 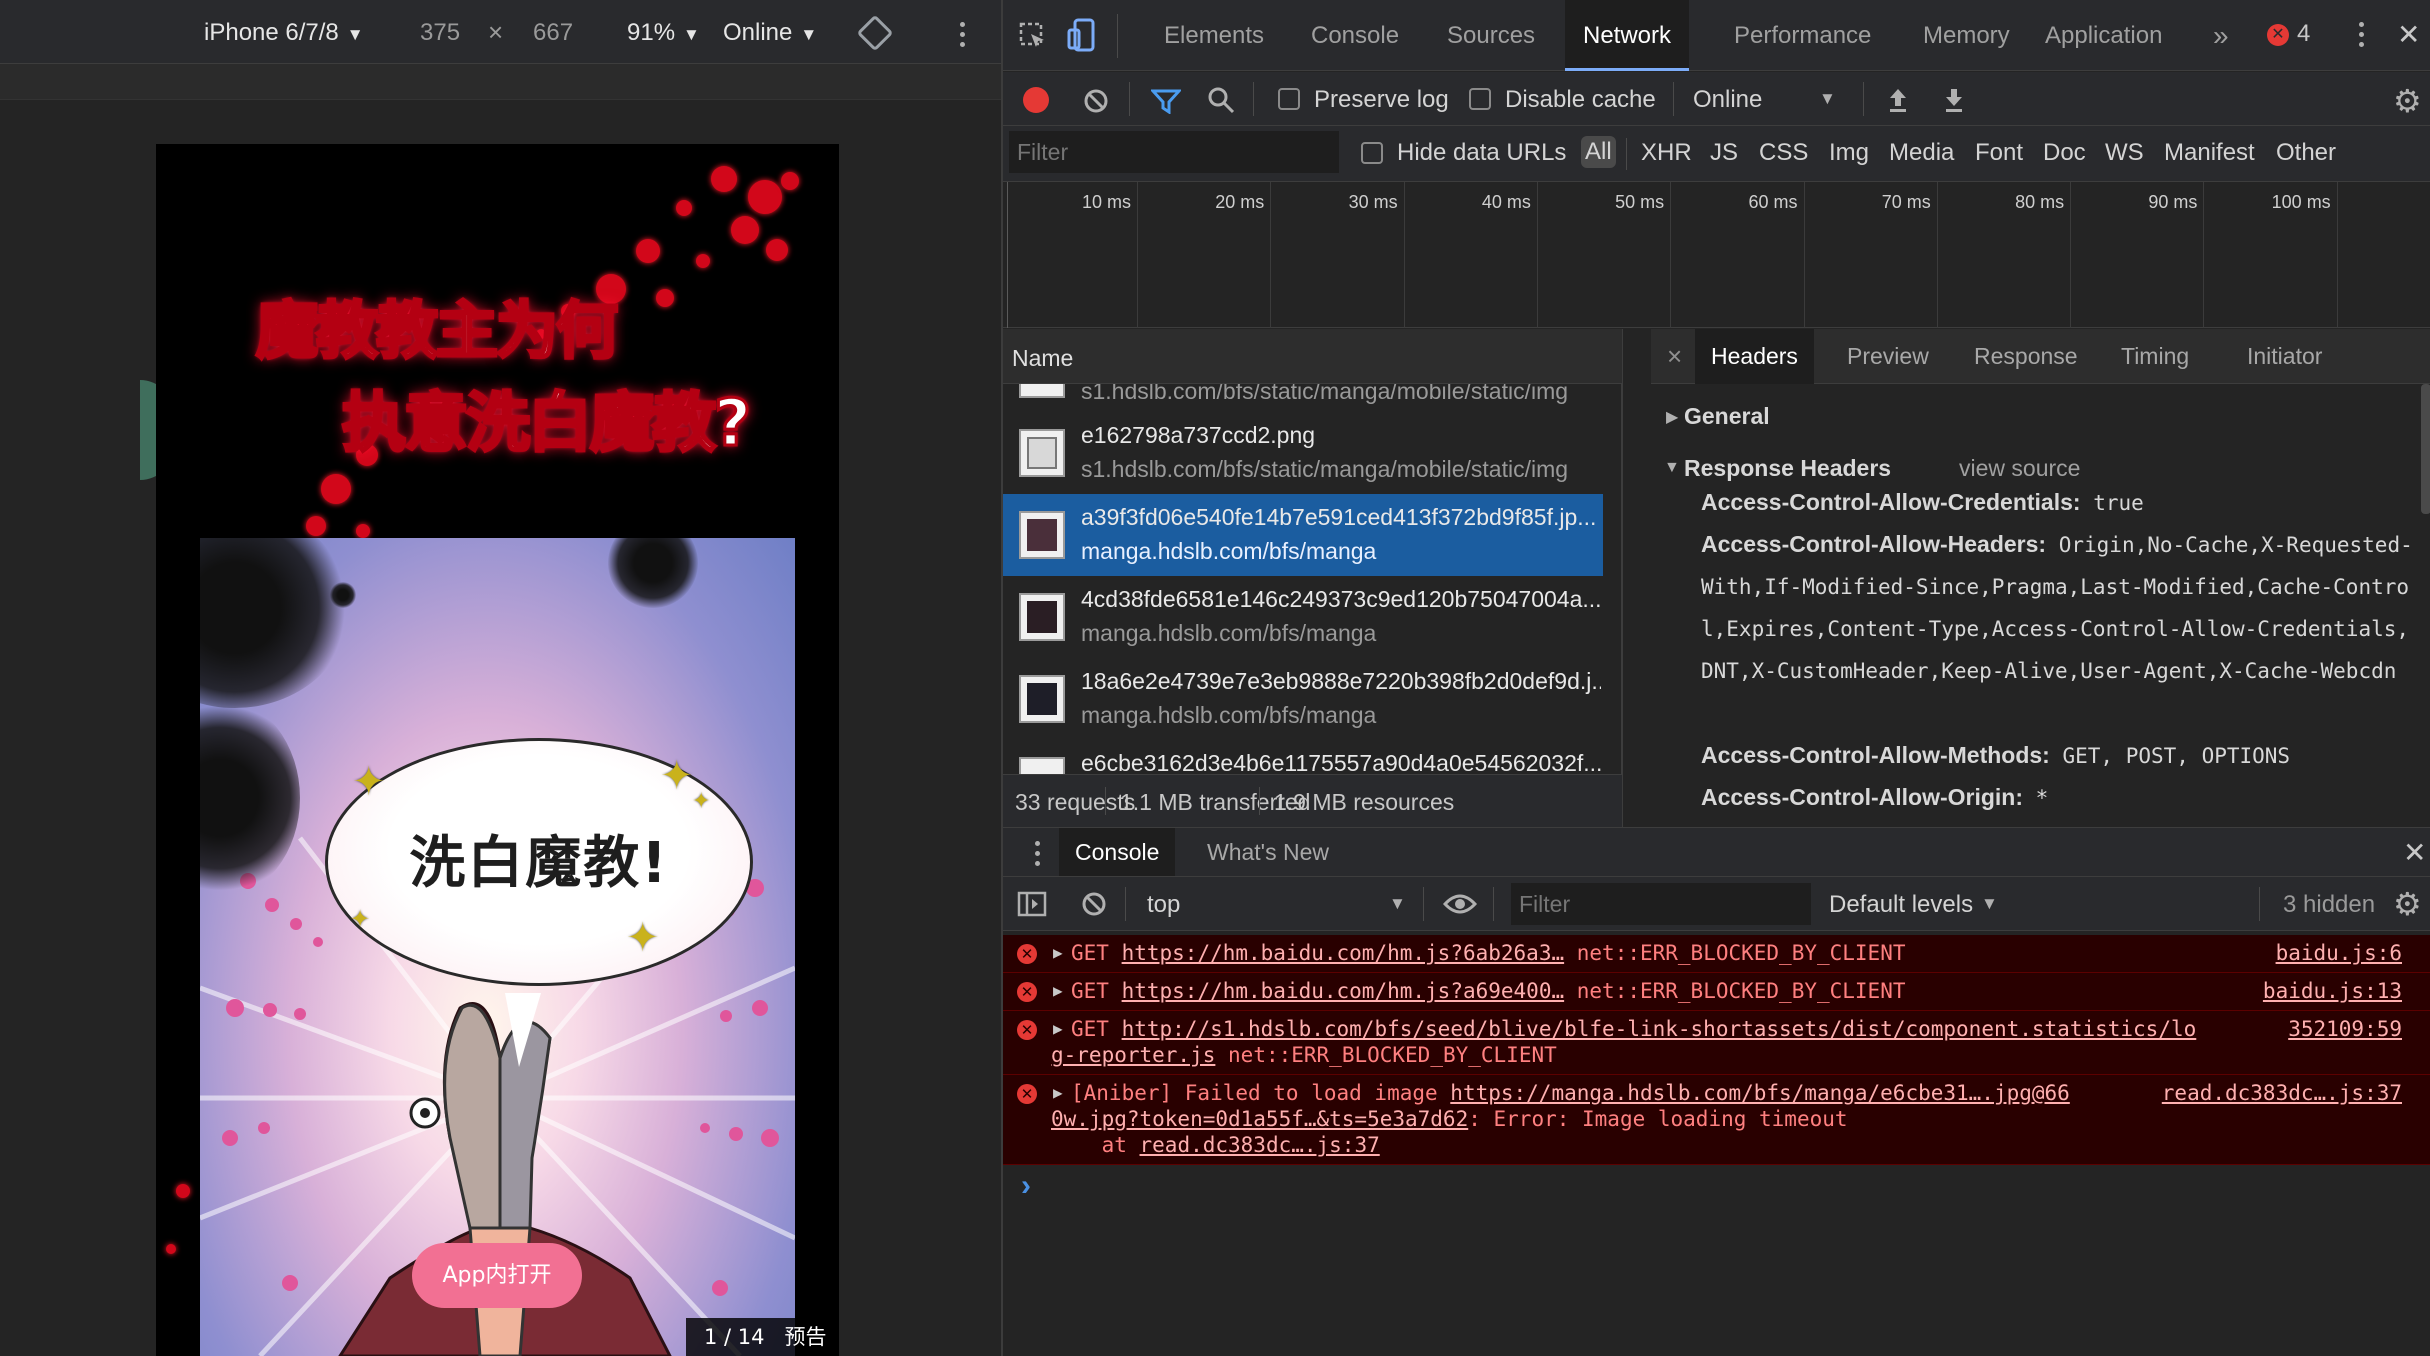 I want to click on close-detail-icon: ×, so click(x=1674, y=356).